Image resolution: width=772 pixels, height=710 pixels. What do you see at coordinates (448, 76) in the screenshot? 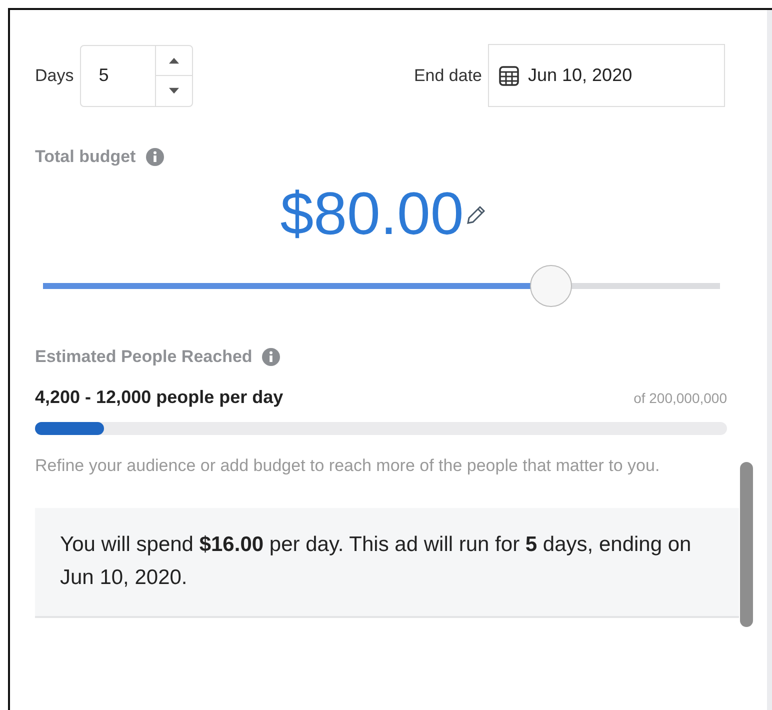
I see `end-date-label: End date` at bounding box center [448, 76].